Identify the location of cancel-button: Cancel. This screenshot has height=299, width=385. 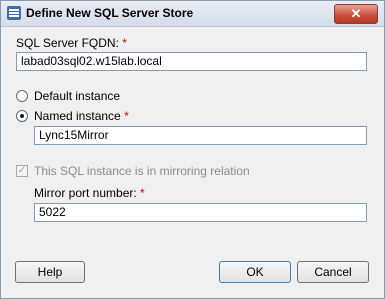
(333, 272).